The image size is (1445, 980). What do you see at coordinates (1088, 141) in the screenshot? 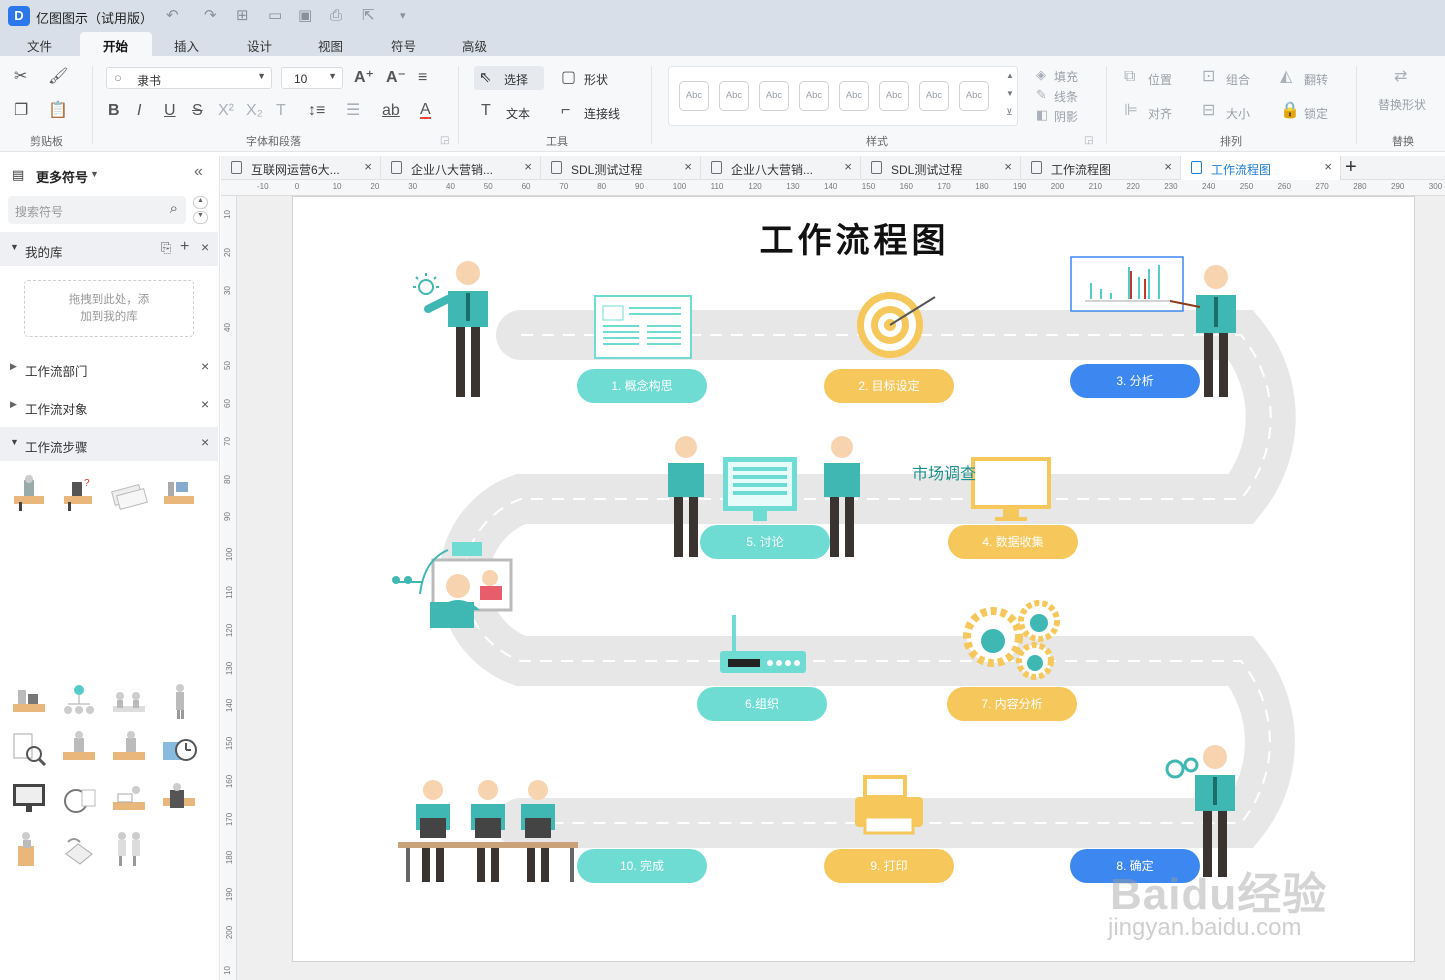
I see `style-dialog-icon: ◲` at bounding box center [1088, 141].